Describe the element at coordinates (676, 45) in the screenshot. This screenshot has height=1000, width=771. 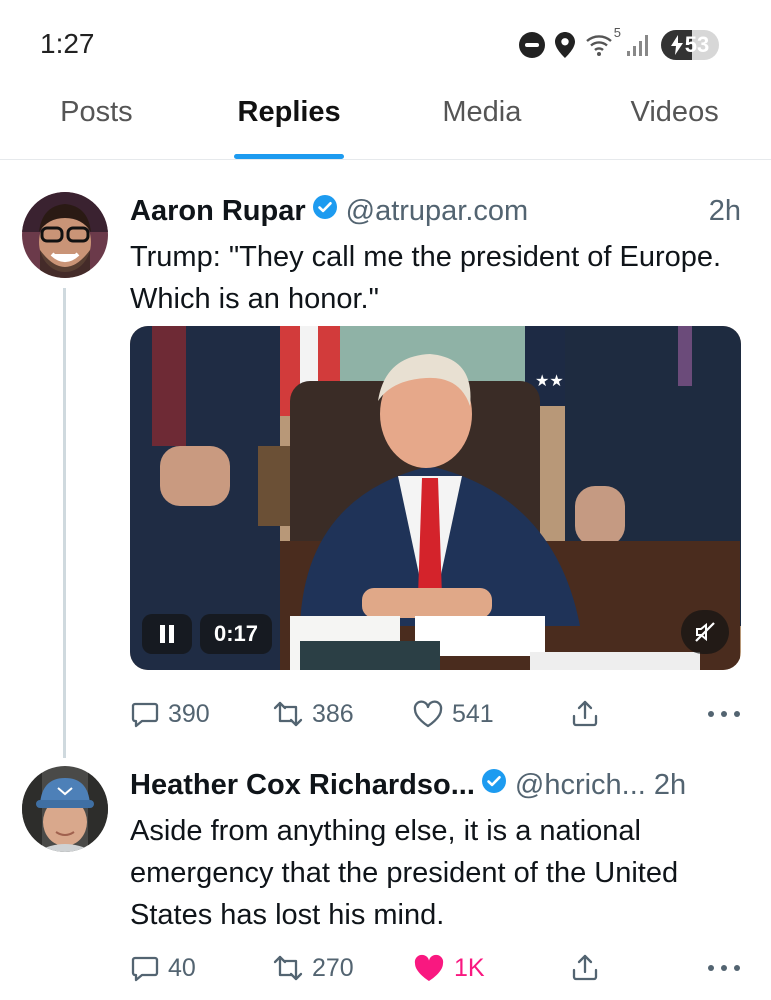
I see `charging-bolt-icon` at that location.